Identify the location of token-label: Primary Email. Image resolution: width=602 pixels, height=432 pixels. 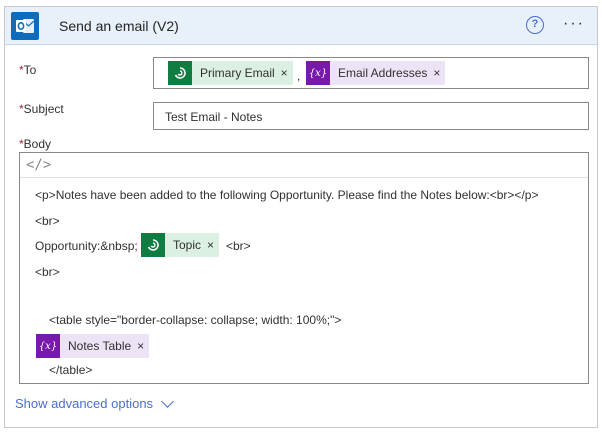
(237, 73).